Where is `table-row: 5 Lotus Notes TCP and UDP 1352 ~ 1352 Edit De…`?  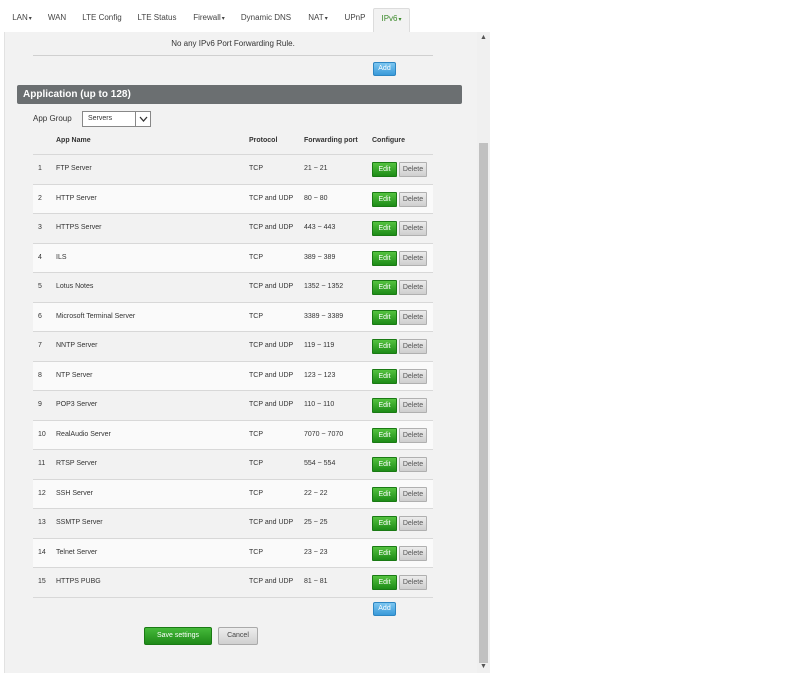
table-row: 5 Lotus Notes TCP and UDP 1352 ~ 1352 Edit De… is located at coordinates (233, 287).